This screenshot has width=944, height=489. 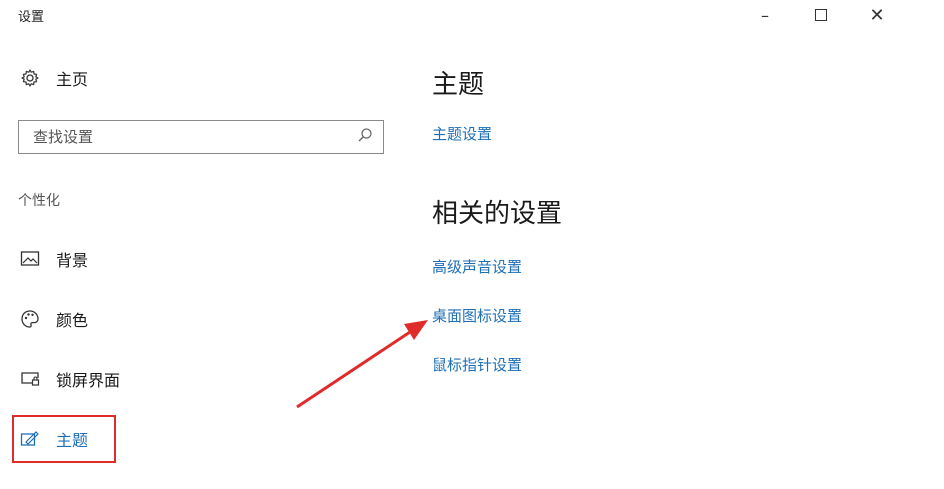 What do you see at coordinates (362, 364) in the screenshot?
I see `annotation-arrow` at bounding box center [362, 364].